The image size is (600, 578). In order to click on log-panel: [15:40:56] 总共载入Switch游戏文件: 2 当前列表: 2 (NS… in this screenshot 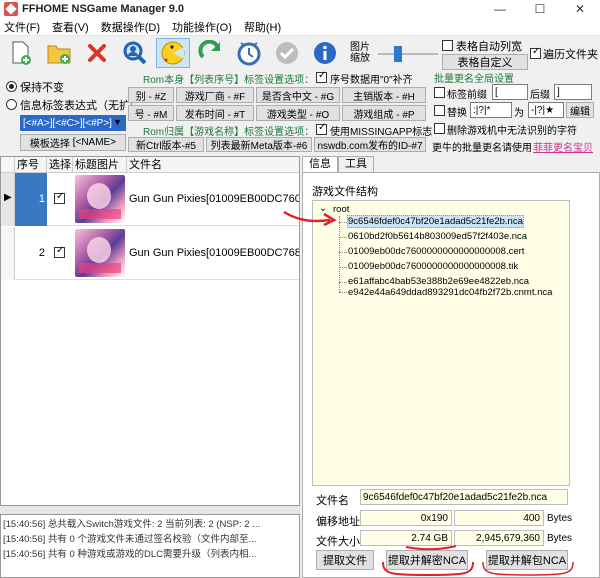, I will do `click(150, 546)`.